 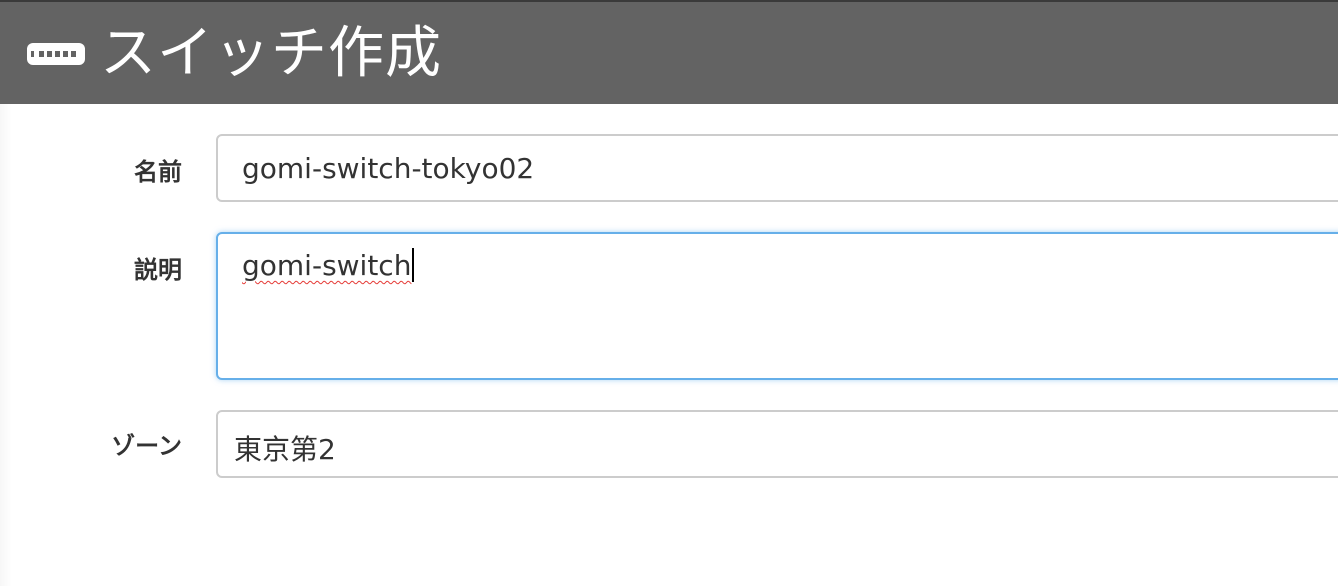 What do you see at coordinates (327, 265) in the screenshot?
I see `description-textarea-value: gomi-switch` at bounding box center [327, 265].